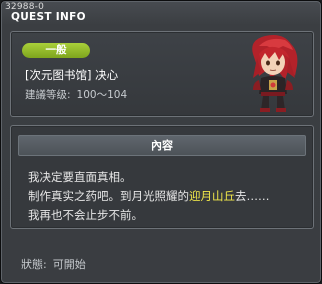 This screenshot has height=284, width=322. What do you see at coordinates (275, 73) in the screenshot?
I see `quest-npc-portrait-icon` at bounding box center [275, 73].